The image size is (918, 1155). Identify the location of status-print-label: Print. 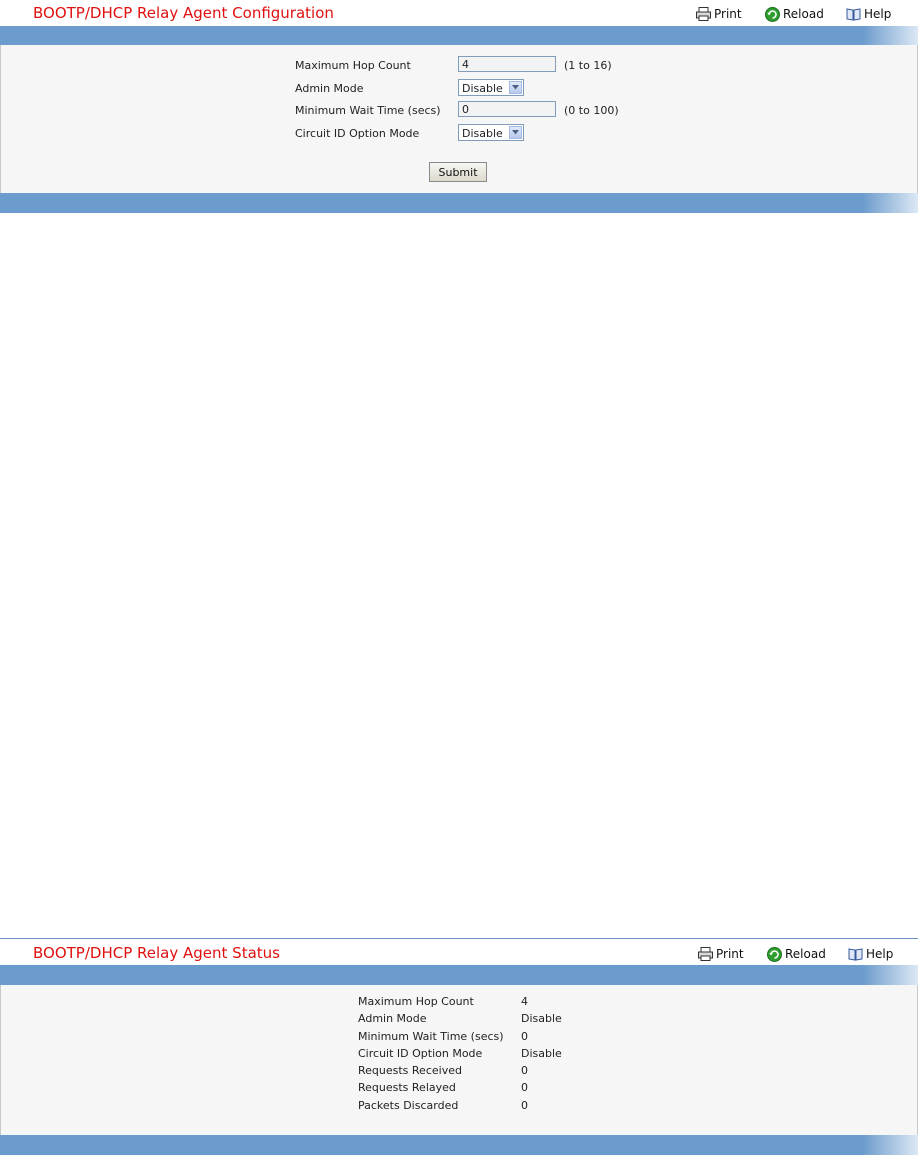
(730, 954).